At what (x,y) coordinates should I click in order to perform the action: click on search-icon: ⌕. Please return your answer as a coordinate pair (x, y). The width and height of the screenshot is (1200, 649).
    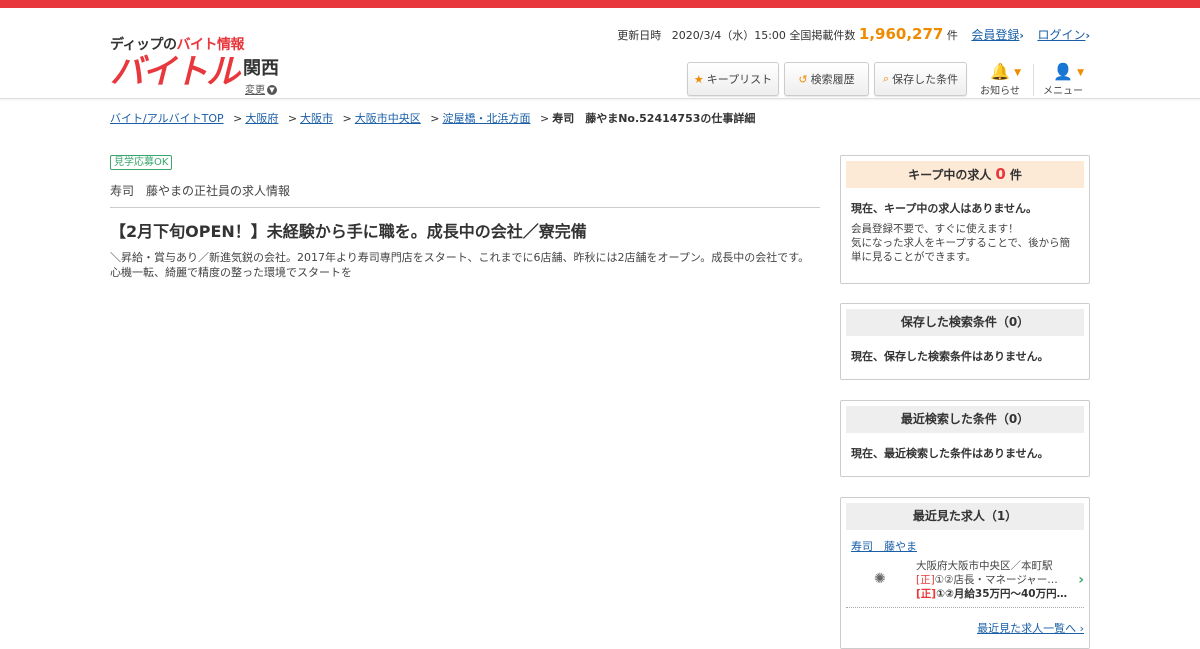
    Looking at the image, I should click on (886, 78).